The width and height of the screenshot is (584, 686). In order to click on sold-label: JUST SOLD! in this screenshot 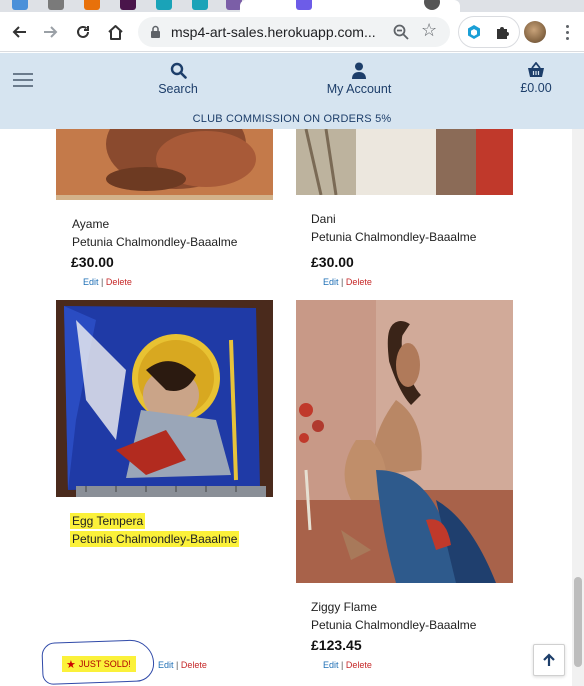, I will do `click(104, 664)`.